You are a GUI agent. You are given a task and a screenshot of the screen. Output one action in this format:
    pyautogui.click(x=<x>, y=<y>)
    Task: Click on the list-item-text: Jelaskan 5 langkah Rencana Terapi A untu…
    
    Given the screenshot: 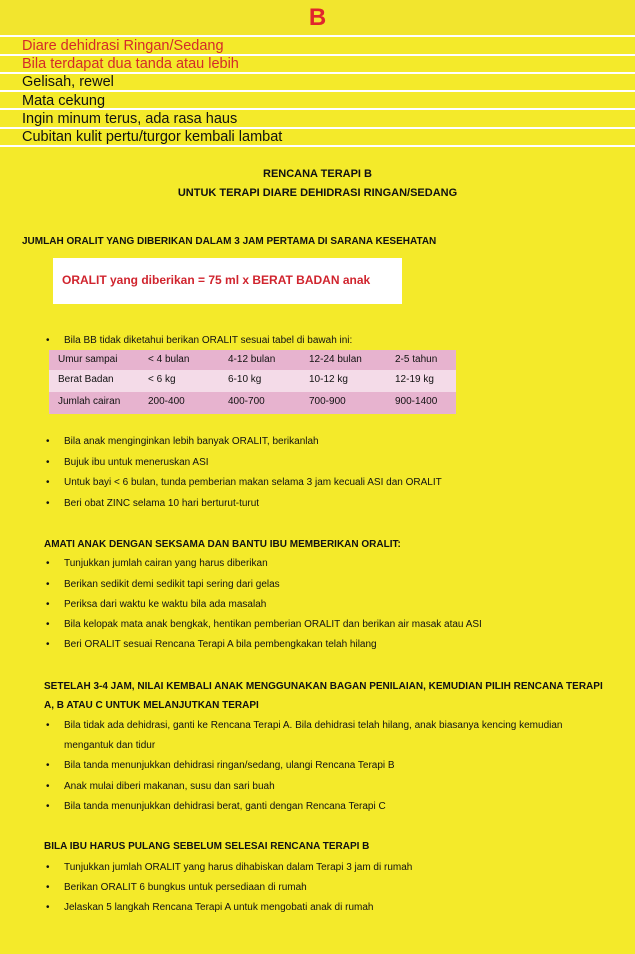 What is the action you would take?
    pyautogui.click(x=219, y=907)
    